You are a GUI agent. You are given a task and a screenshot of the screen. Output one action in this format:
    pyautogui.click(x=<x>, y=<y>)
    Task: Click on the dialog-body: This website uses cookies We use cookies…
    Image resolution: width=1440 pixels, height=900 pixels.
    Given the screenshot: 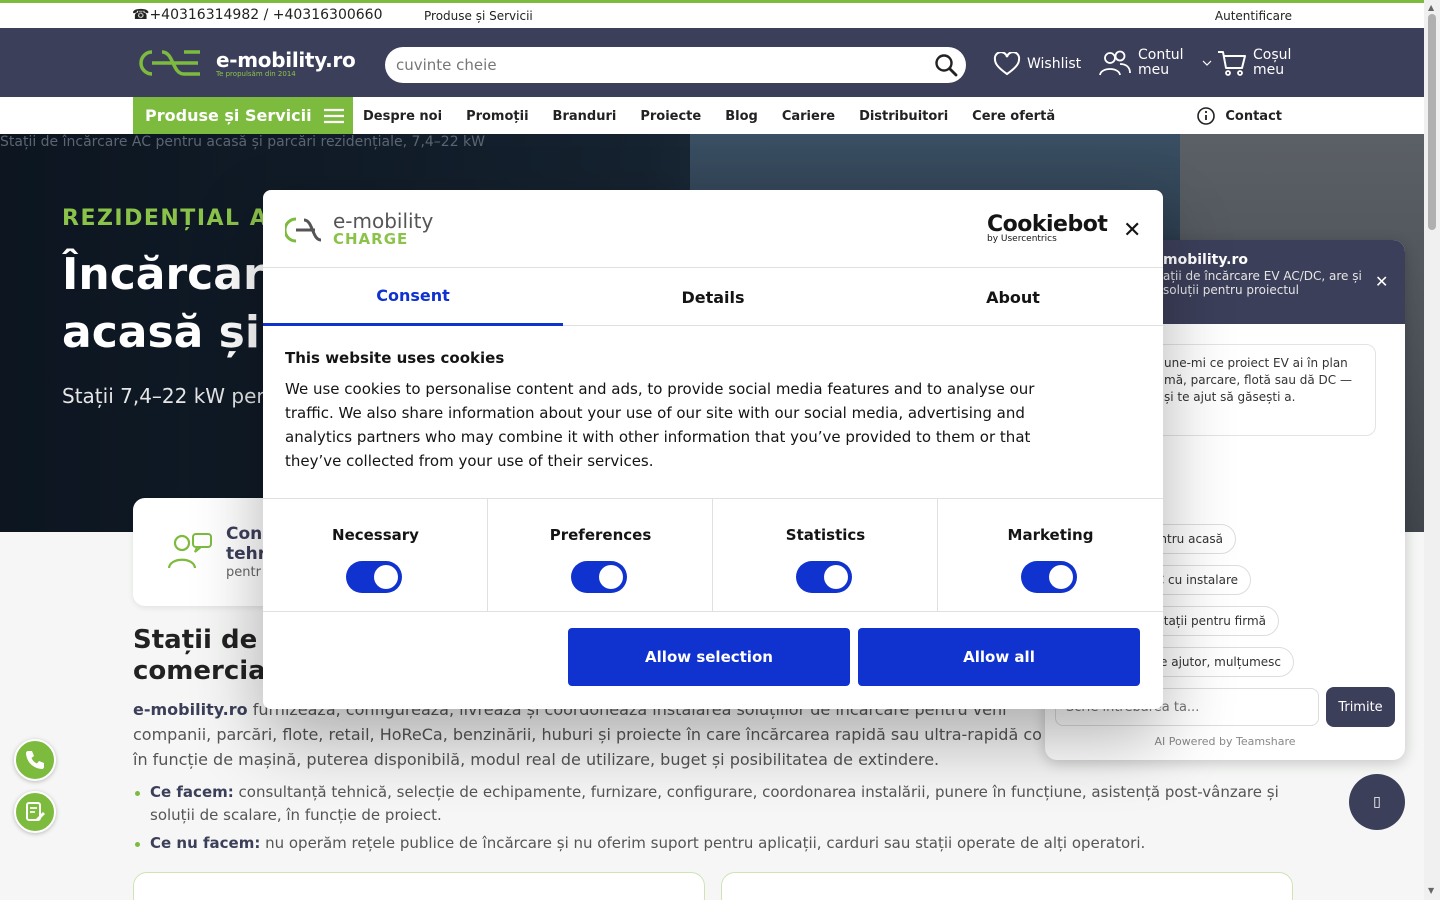 What is the action you would take?
    pyautogui.click(x=685, y=411)
    